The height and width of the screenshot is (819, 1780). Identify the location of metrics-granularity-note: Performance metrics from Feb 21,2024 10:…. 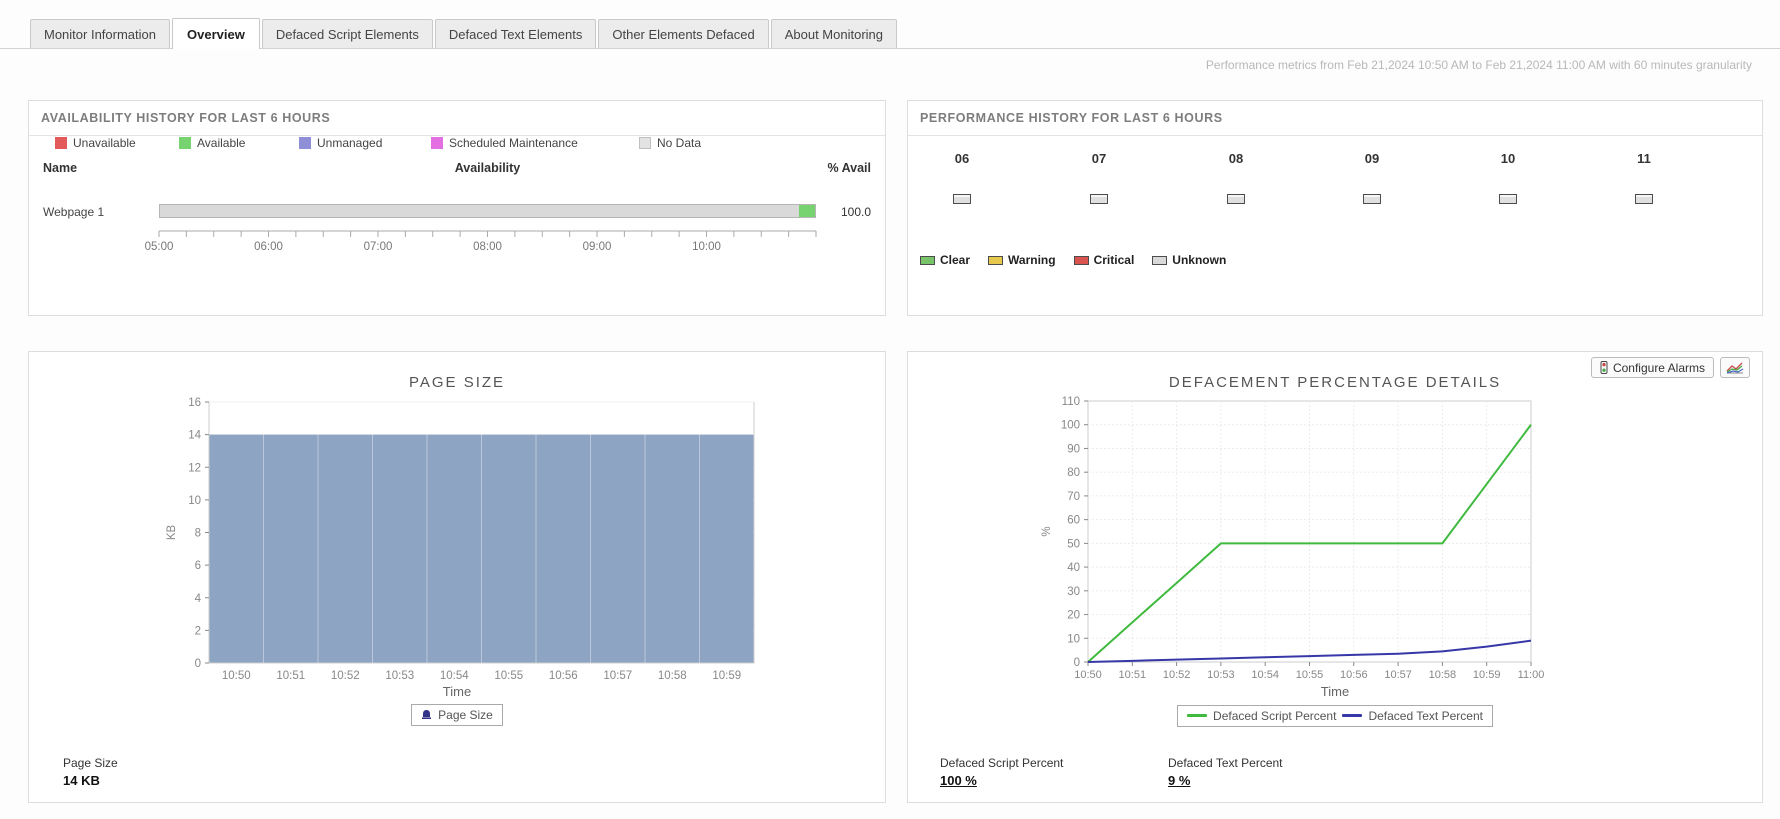
(1478, 65).